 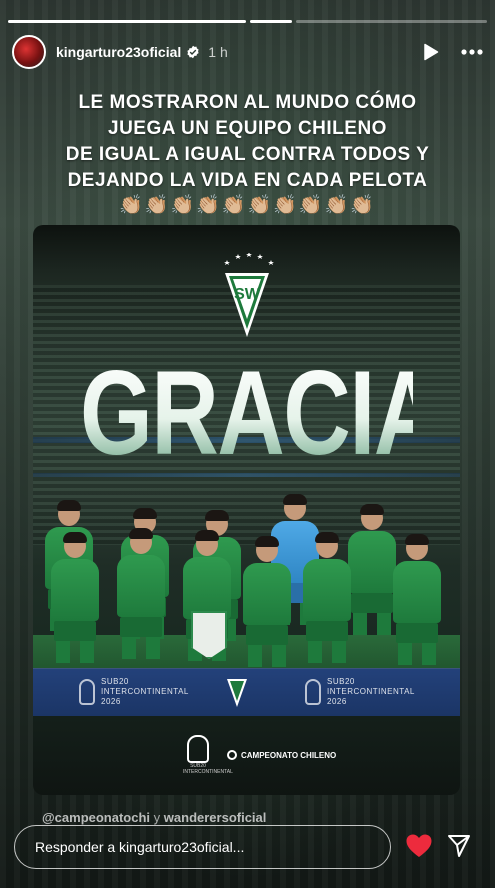 What do you see at coordinates (96, 817) in the screenshot?
I see `mention-campeonatochi: @campeonatochi` at bounding box center [96, 817].